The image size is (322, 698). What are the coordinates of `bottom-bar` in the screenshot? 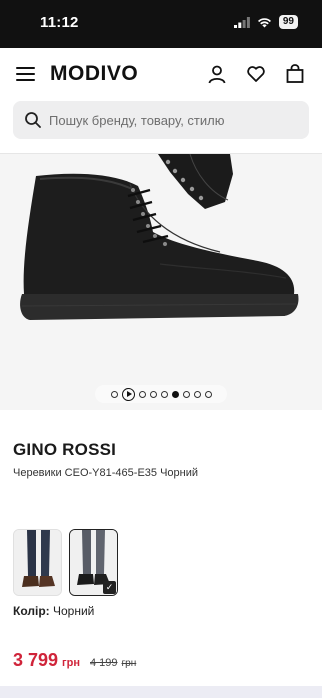 It's located at (161, 692).